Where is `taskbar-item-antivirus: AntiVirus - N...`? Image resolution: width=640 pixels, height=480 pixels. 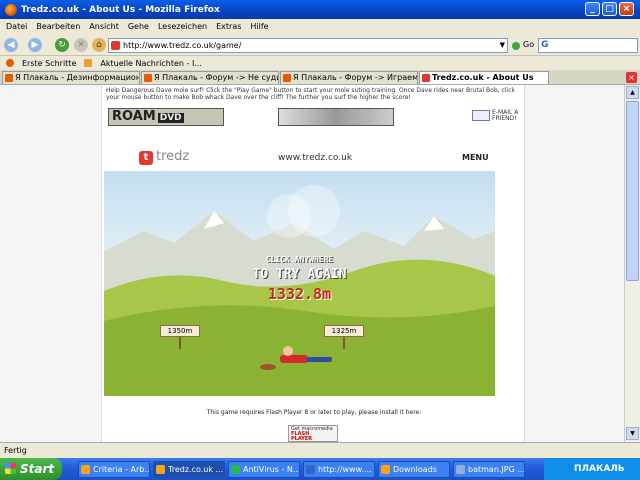
taskbar-item-antivirus: AntiVirus - N... is located at coordinates (264, 469).